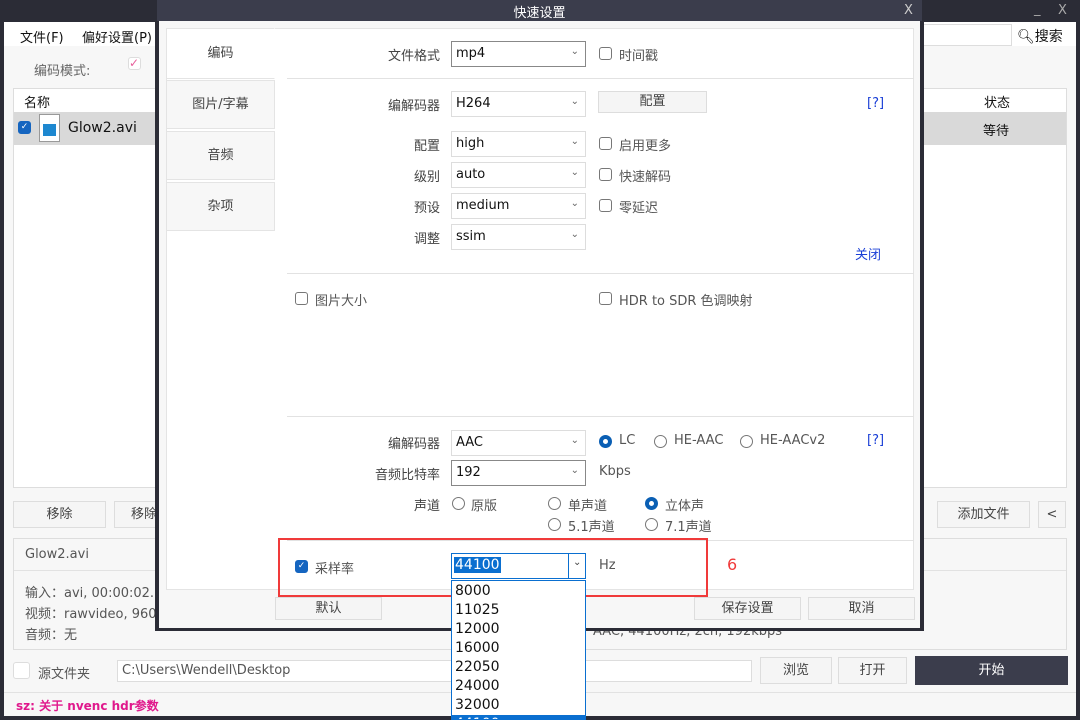 The height and width of the screenshot is (720, 1080). What do you see at coordinates (686, 301) in the screenshot?
I see `hdr-to-sdr-label: HDR to SDR 色调映射` at bounding box center [686, 301].